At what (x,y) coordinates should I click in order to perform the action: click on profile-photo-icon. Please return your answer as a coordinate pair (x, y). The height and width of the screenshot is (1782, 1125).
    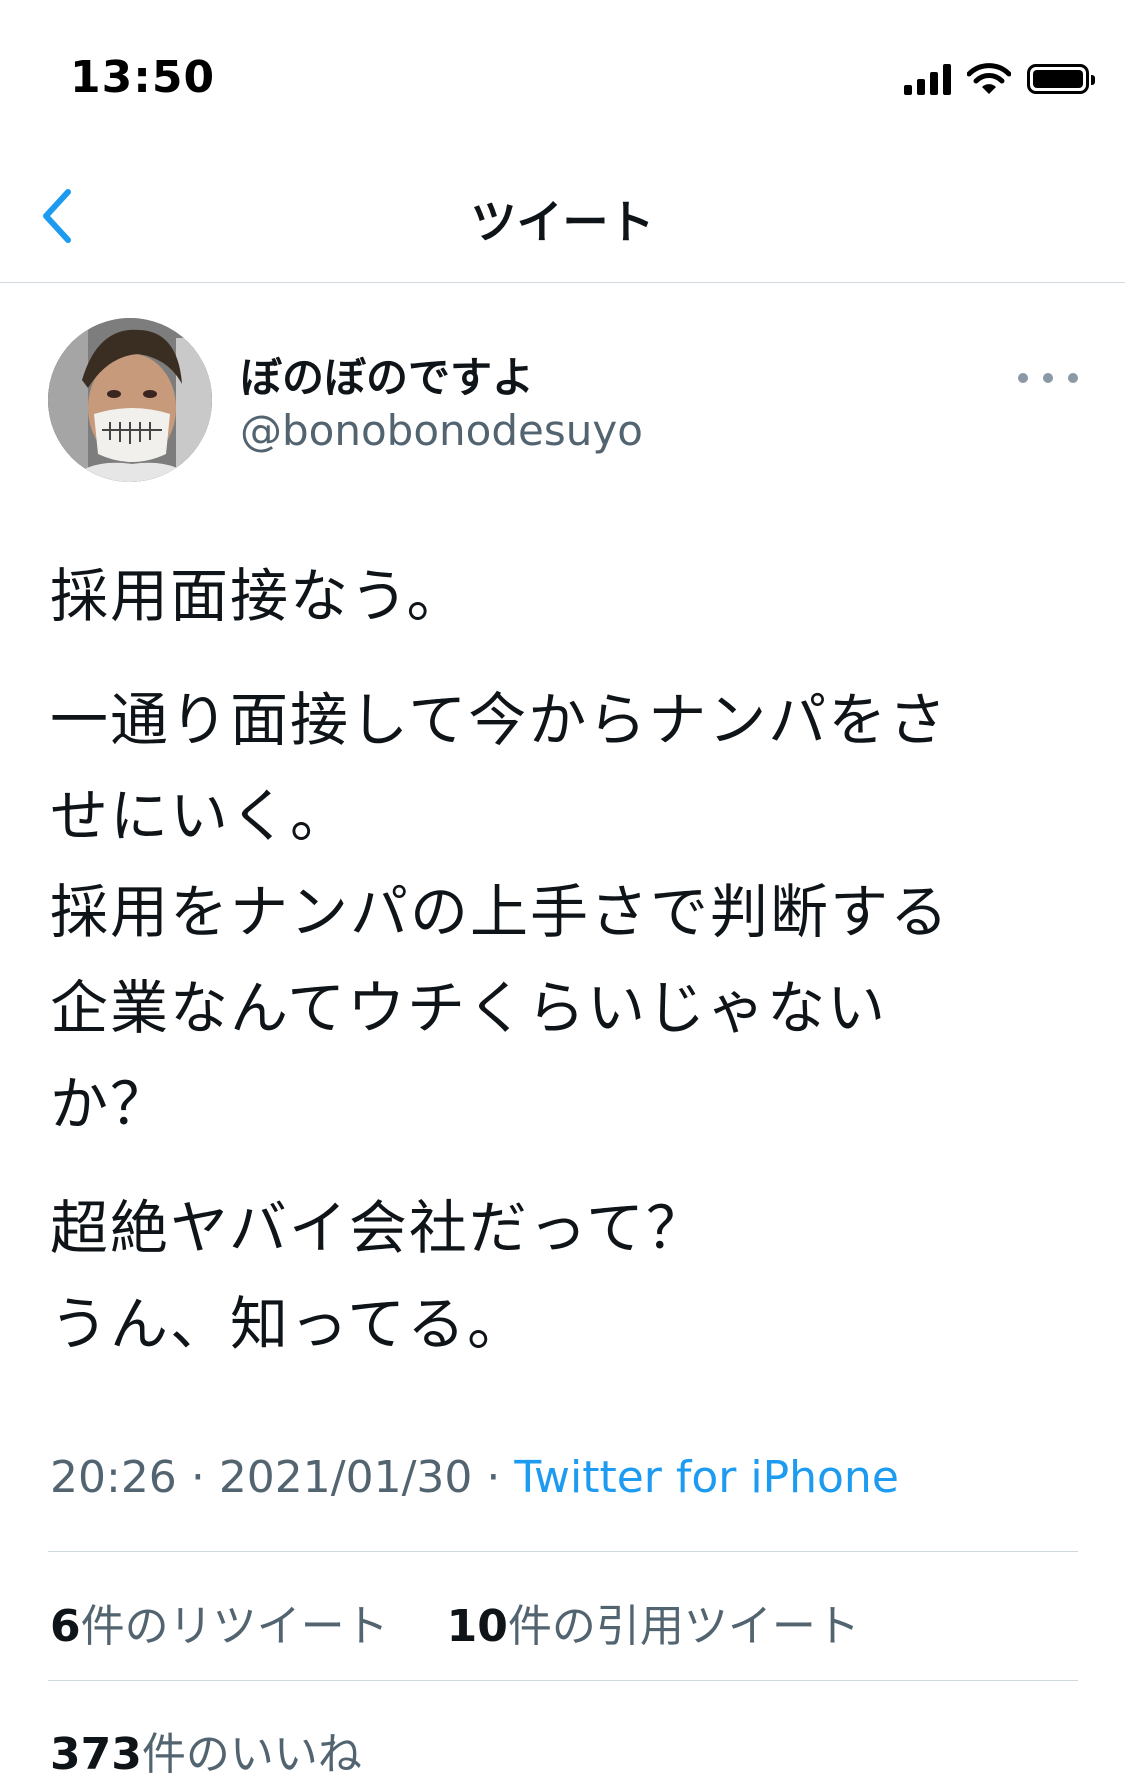
    Looking at the image, I should click on (130, 400).